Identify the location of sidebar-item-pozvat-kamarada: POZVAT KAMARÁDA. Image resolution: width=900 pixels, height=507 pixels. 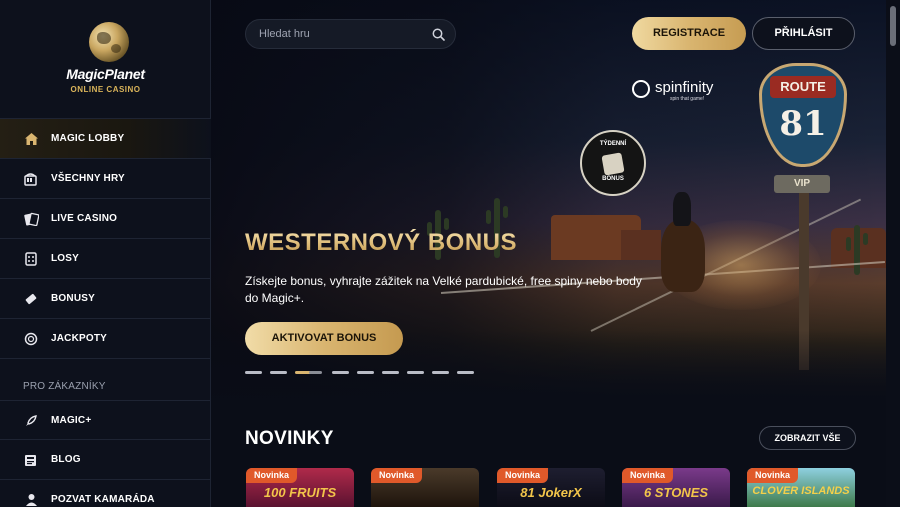
(105, 493).